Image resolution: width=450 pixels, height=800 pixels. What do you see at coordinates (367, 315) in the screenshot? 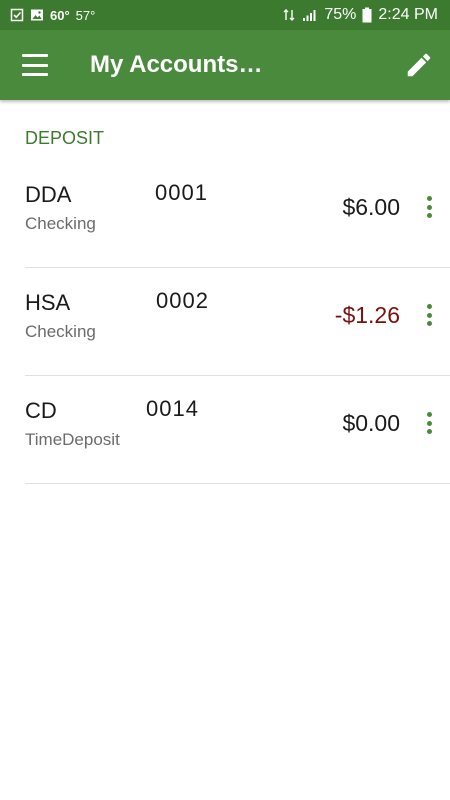
I see `account-balance-negative: -$1.26` at bounding box center [367, 315].